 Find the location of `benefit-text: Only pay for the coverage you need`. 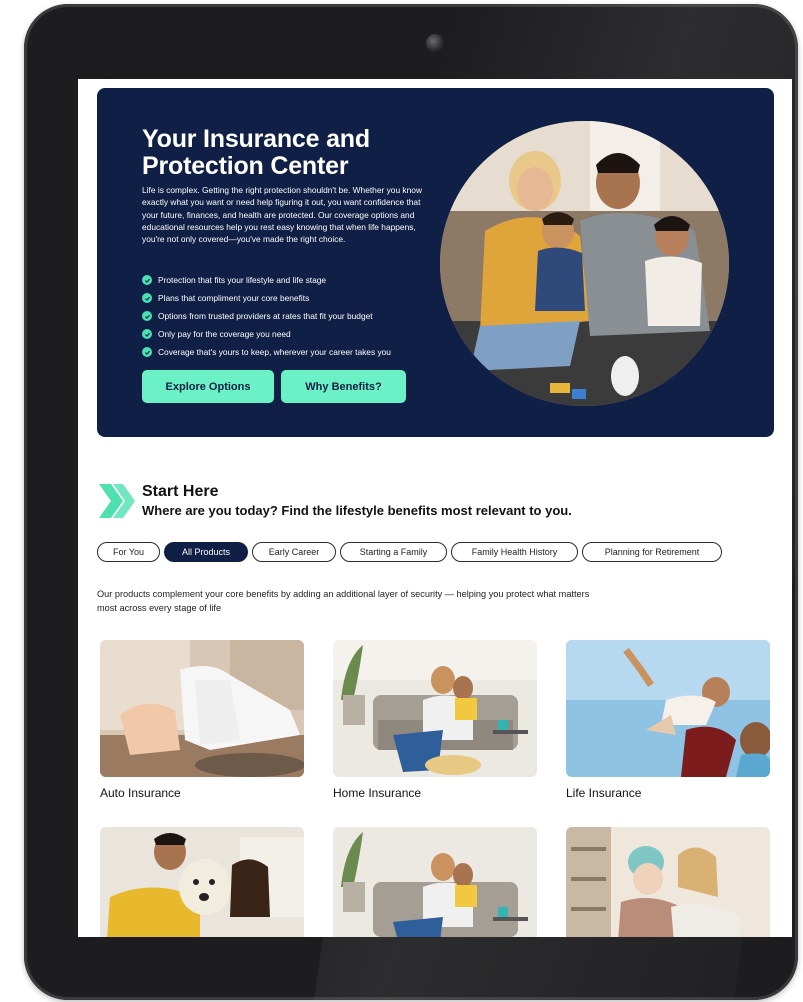

benefit-text: Only pay for the coverage you need is located at coordinates (224, 334).